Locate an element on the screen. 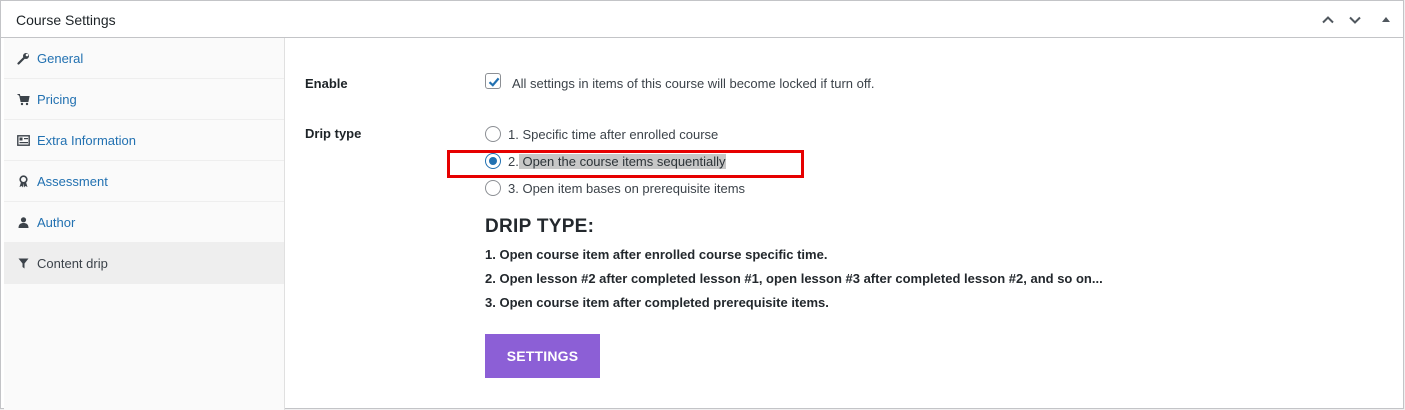 The height and width of the screenshot is (410, 1405). sidebar-item-label: Assessment is located at coordinates (72, 181).